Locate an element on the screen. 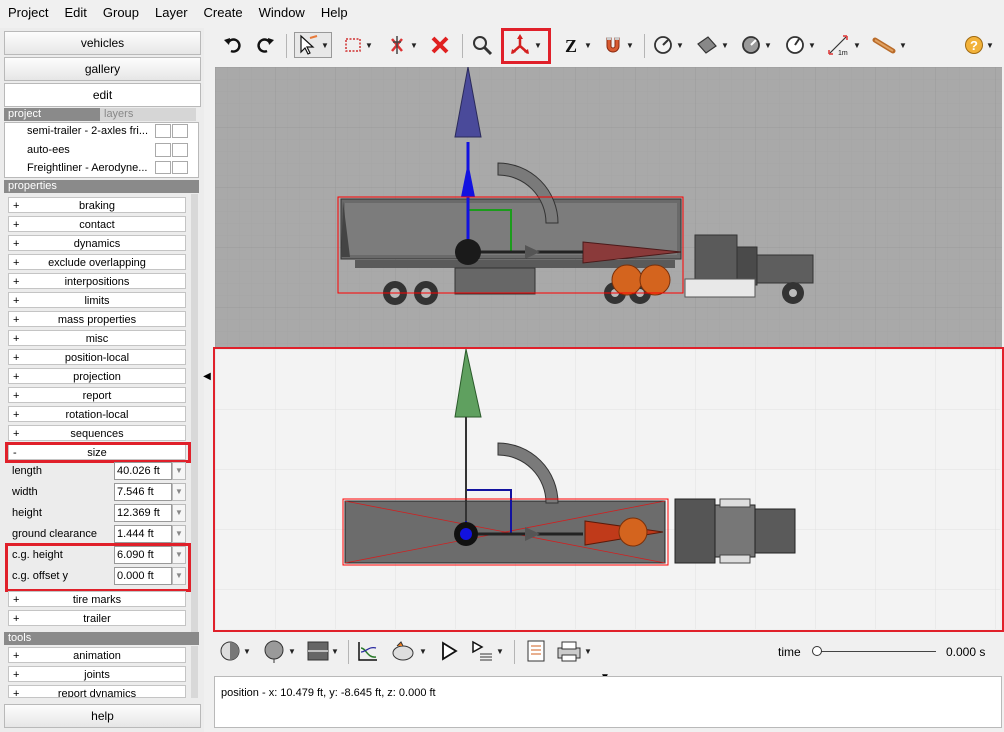  property-report: + report is located at coordinates (97, 395).